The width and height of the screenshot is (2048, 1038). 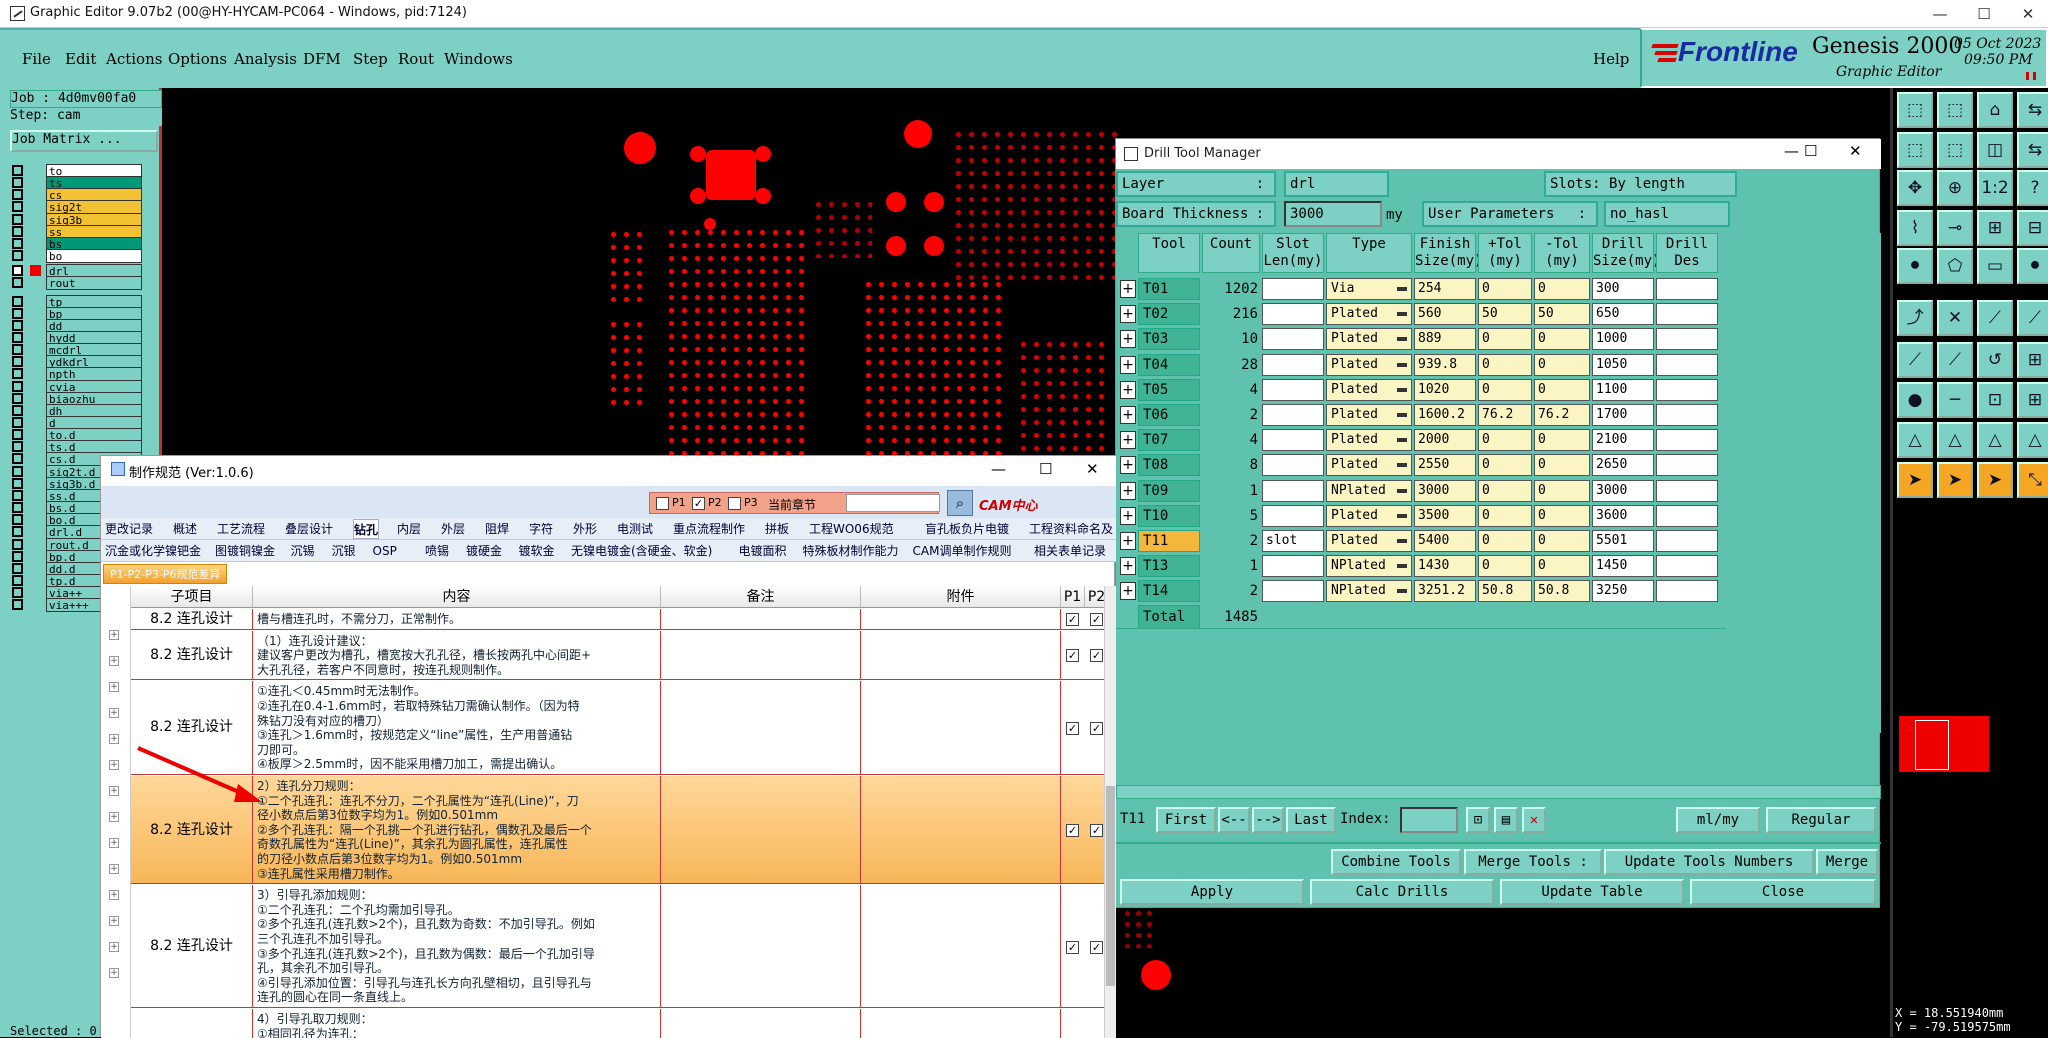 What do you see at coordinates (1623, 541) in the screenshot?
I see `drill-input: 5501` at bounding box center [1623, 541].